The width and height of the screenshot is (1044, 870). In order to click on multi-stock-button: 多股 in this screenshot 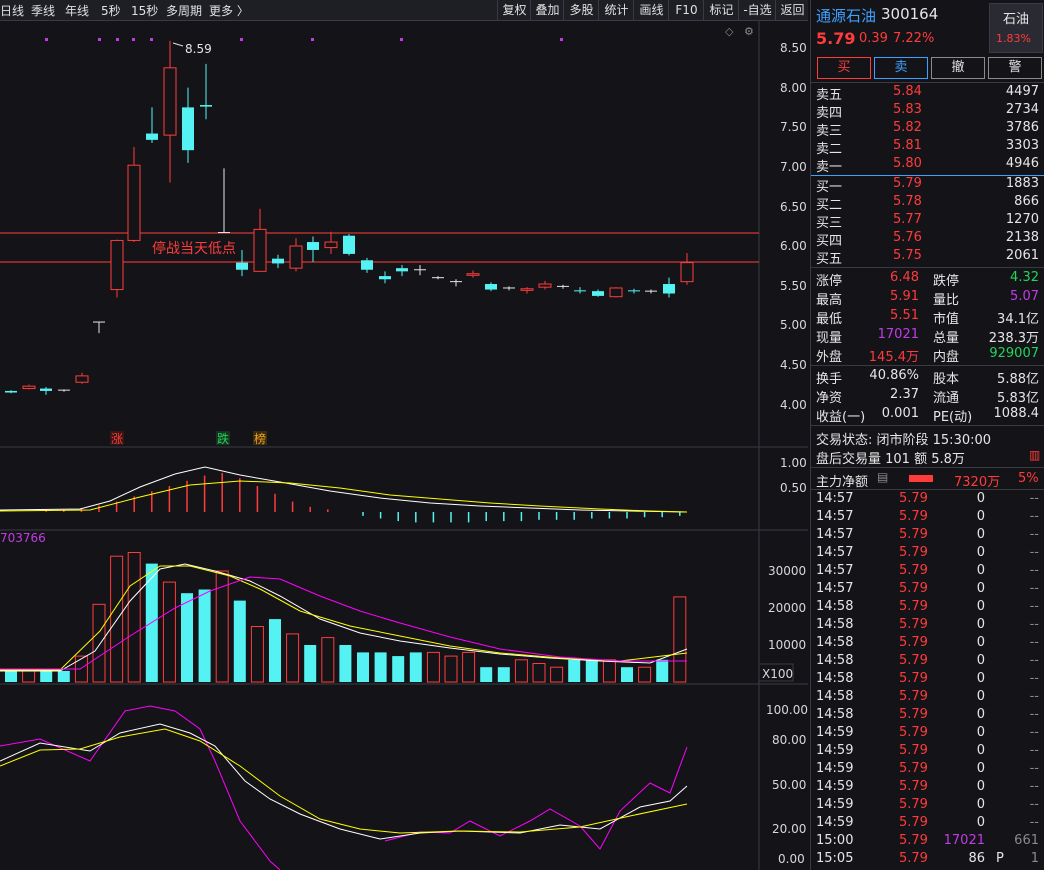, I will do `click(581, 10)`.